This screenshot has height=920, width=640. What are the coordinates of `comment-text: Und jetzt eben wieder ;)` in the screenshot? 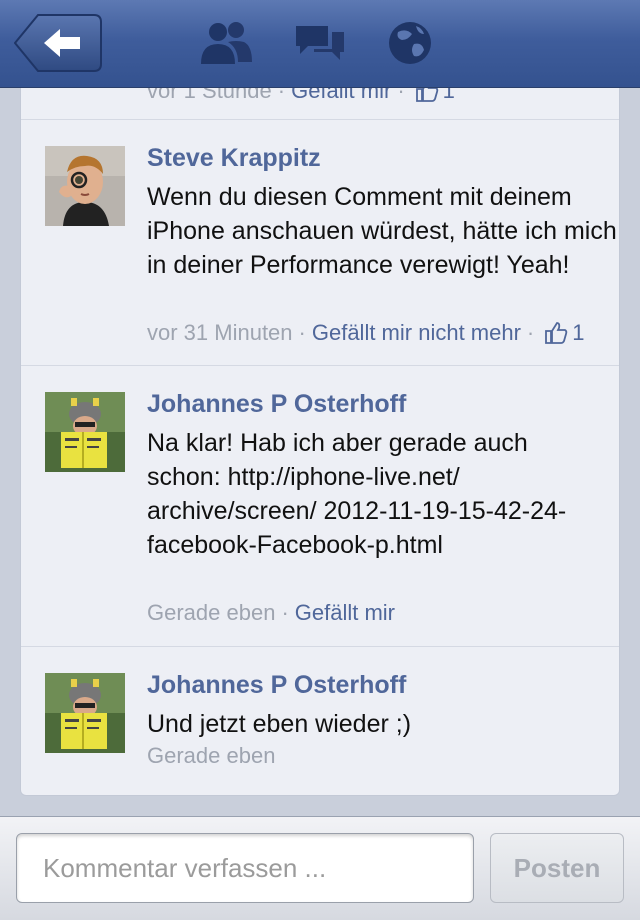 It's located at (279, 724).